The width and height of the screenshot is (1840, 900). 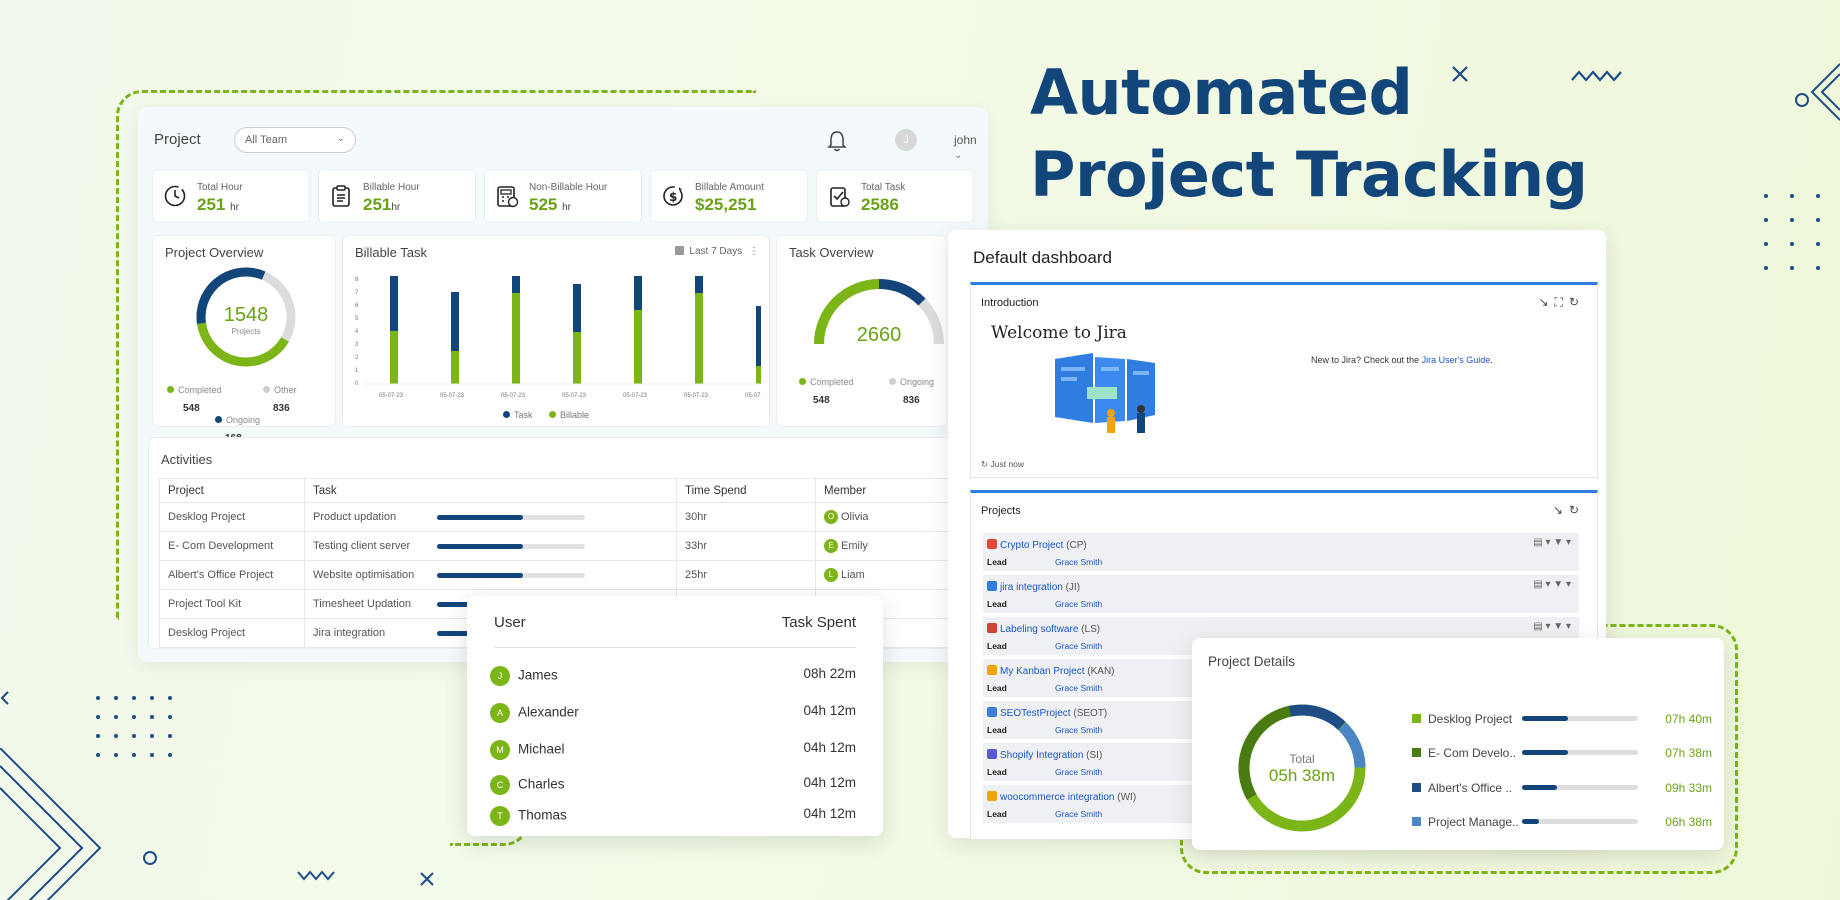 What do you see at coordinates (490, 517) in the screenshot?
I see `task-cell: Product updation` at bounding box center [490, 517].